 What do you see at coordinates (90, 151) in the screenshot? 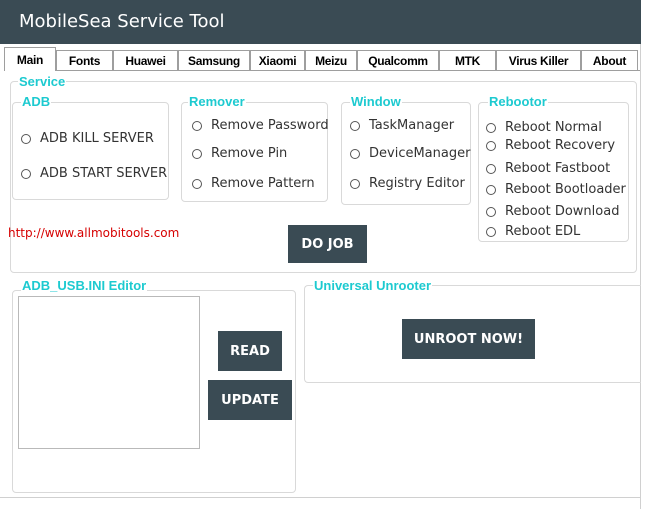
I see `adb-group` at bounding box center [90, 151].